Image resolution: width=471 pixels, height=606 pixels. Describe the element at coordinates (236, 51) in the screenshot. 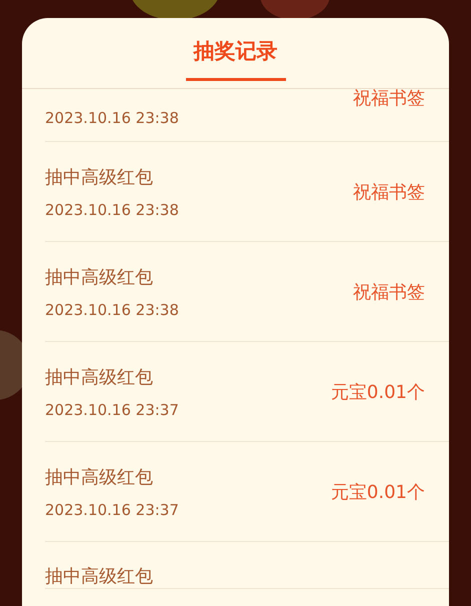

I see `dialog-title: 抽奖记录` at that location.